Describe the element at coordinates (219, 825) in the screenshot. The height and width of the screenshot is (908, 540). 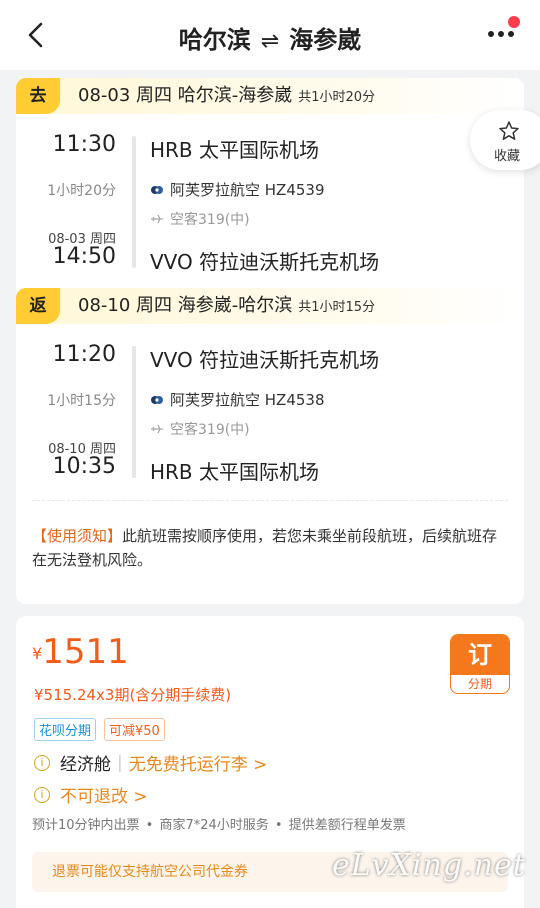
I see `service-info: 预计10分钟内出票 • 商家7*24小时服务 • 提供差额行程单发票` at that location.